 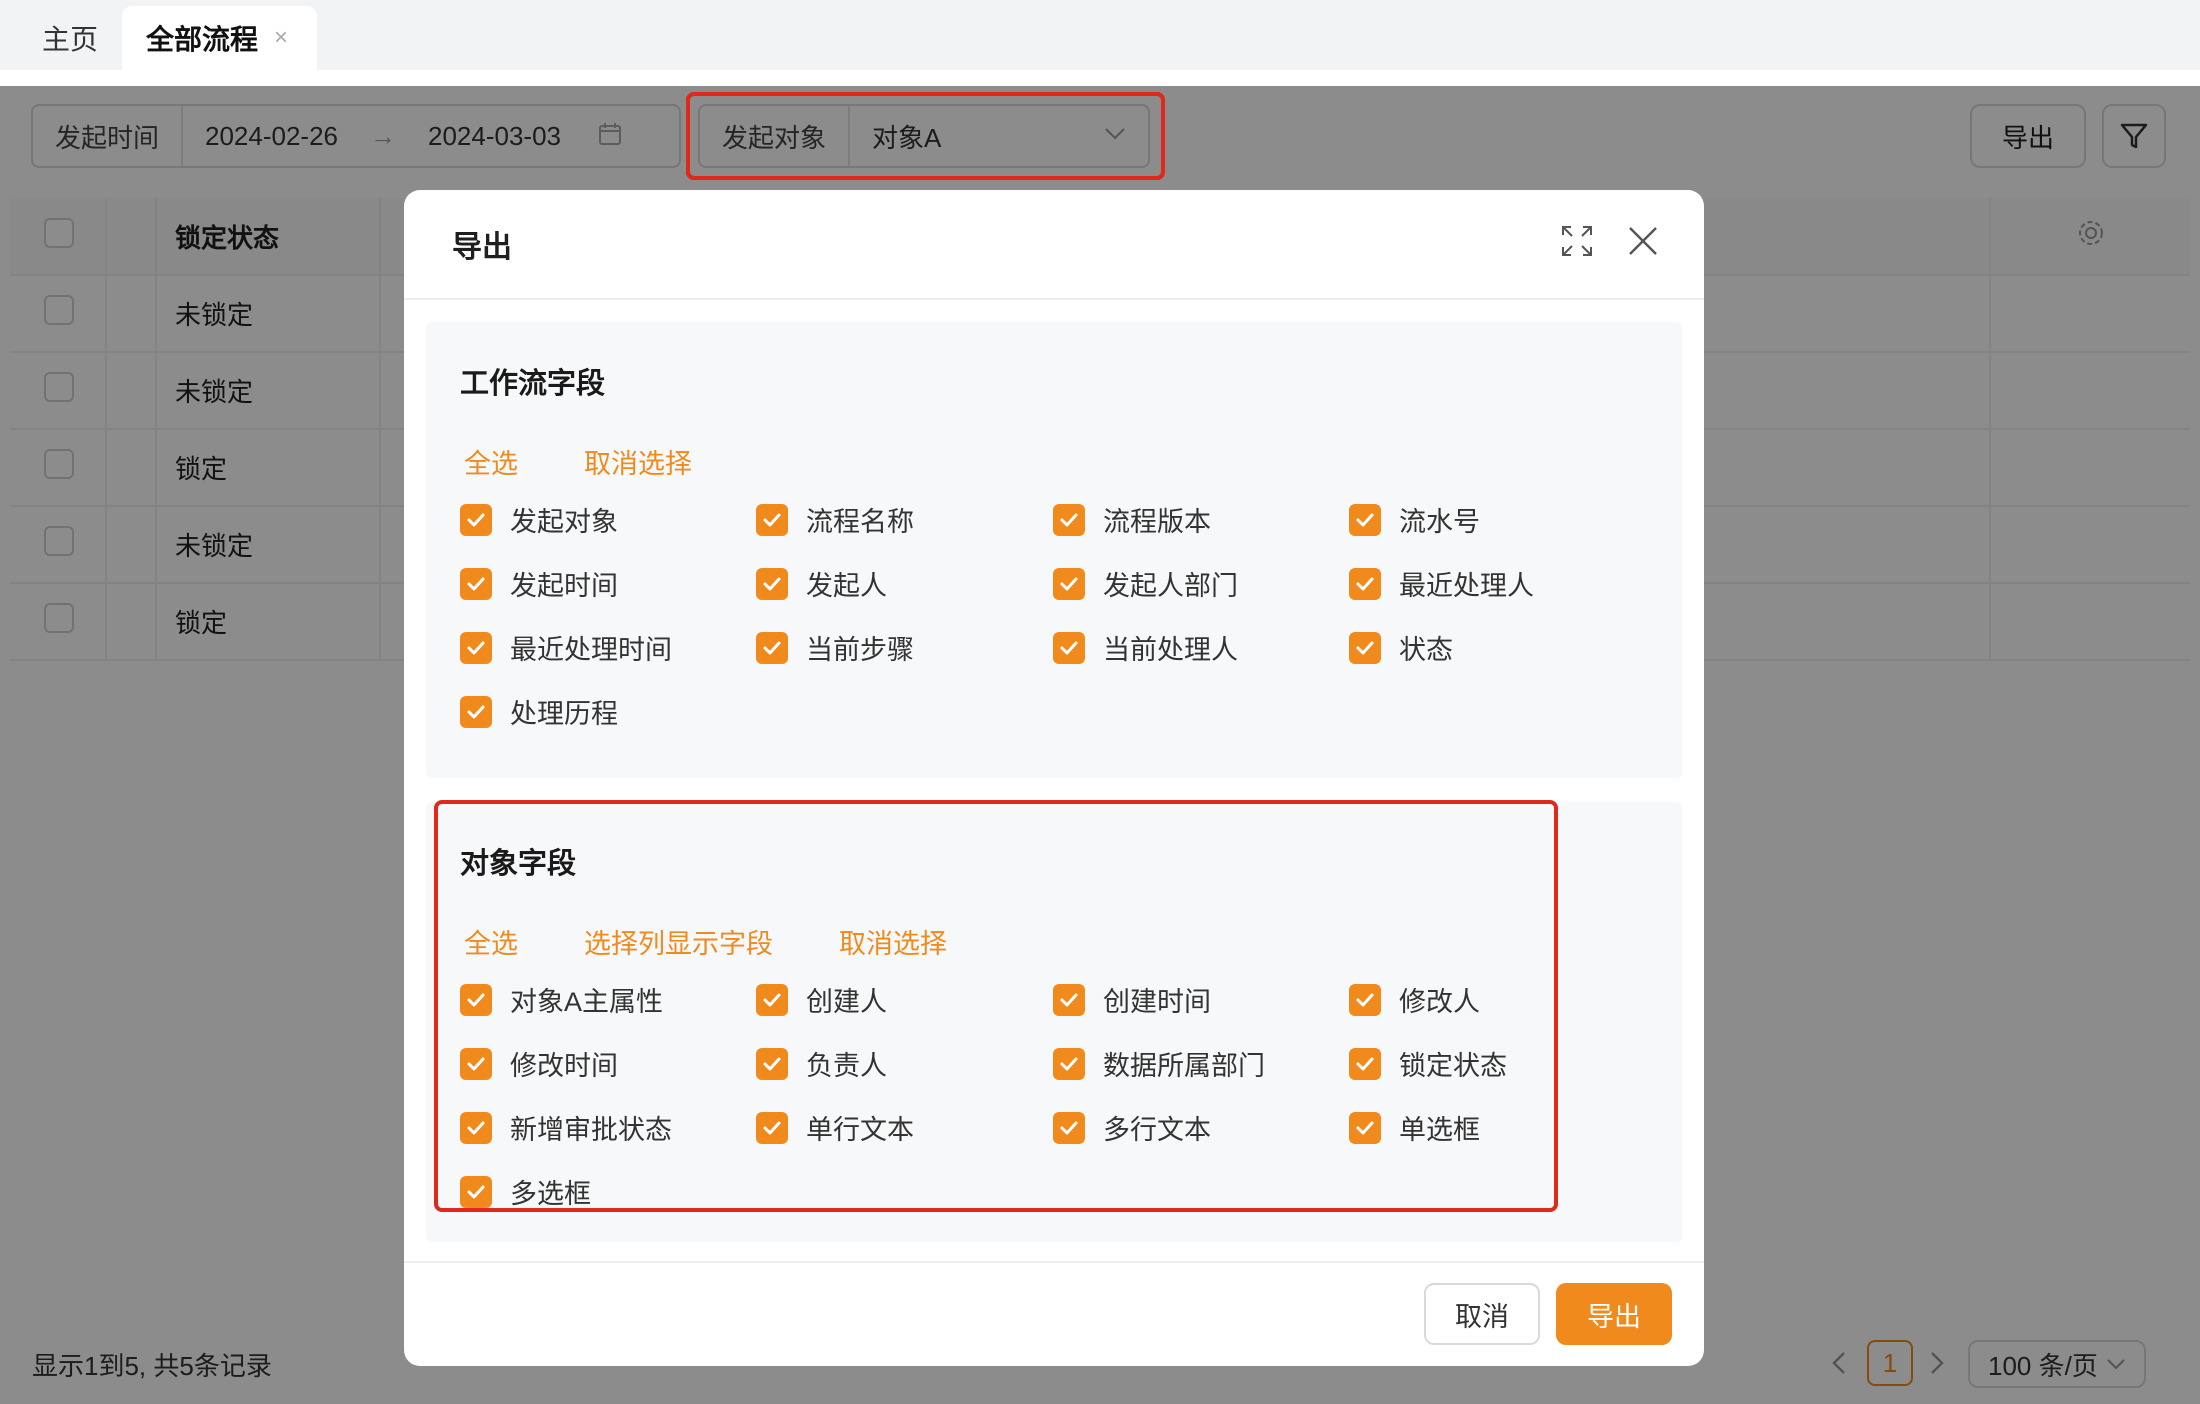 I want to click on workflow-field-option-label: 当前步骤, so click(x=860, y=650).